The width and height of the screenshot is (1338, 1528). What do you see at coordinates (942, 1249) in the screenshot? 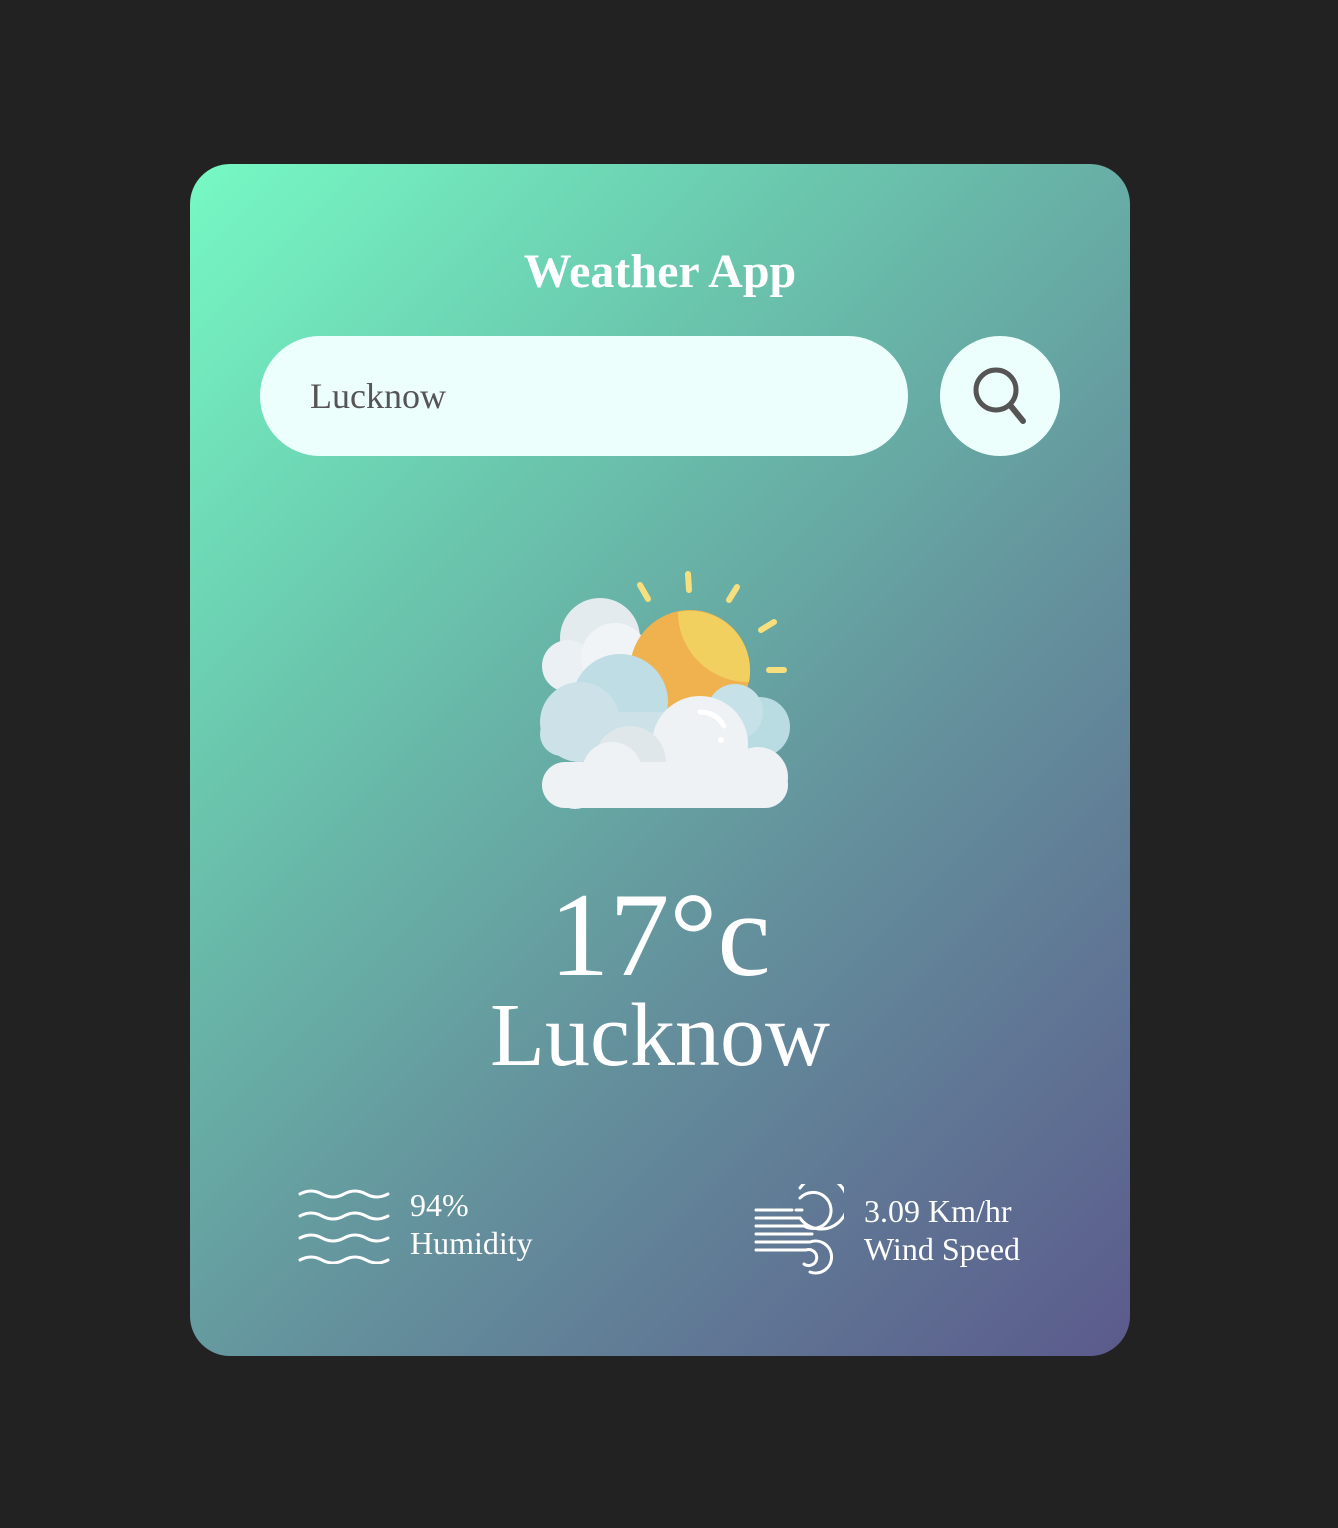
I see `wind-label: Wind Speed` at bounding box center [942, 1249].